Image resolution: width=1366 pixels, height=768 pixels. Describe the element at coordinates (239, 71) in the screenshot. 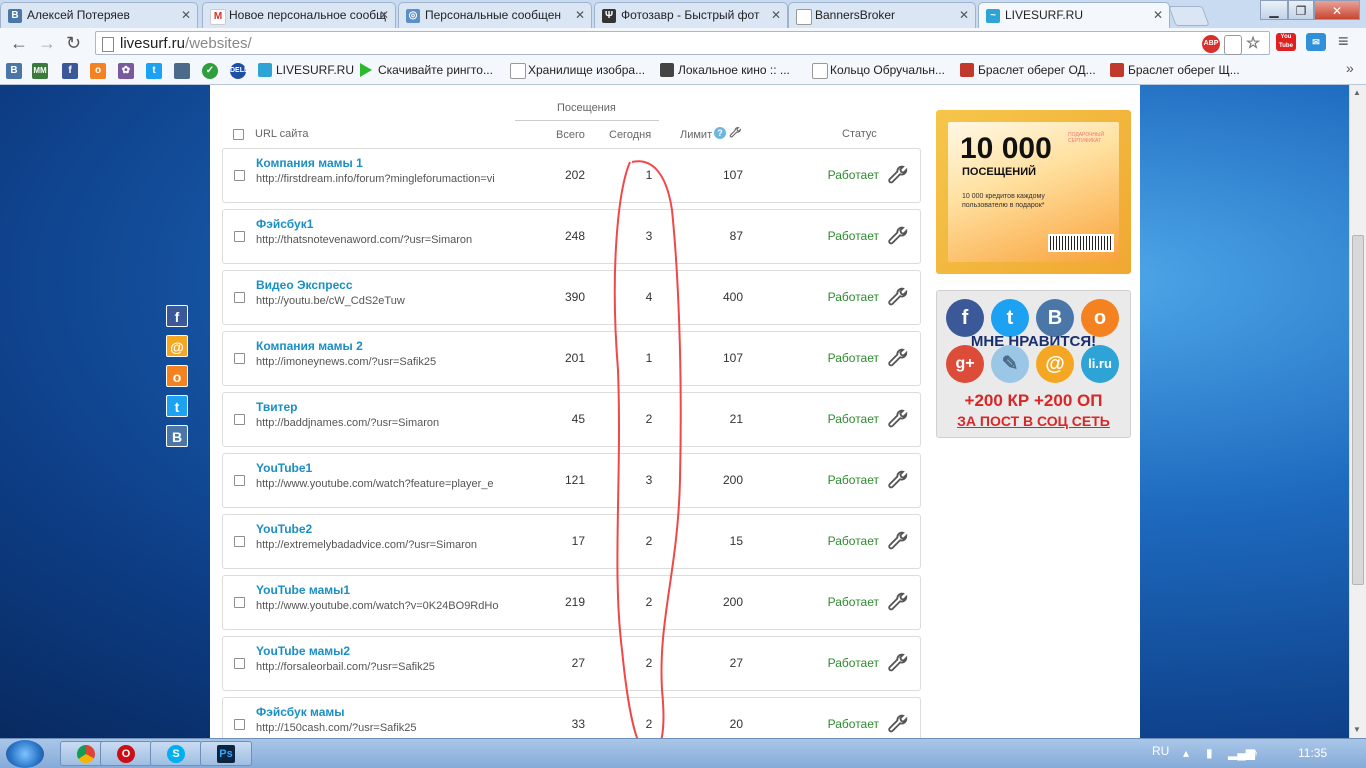

I see `dell-icon: DELL` at that location.